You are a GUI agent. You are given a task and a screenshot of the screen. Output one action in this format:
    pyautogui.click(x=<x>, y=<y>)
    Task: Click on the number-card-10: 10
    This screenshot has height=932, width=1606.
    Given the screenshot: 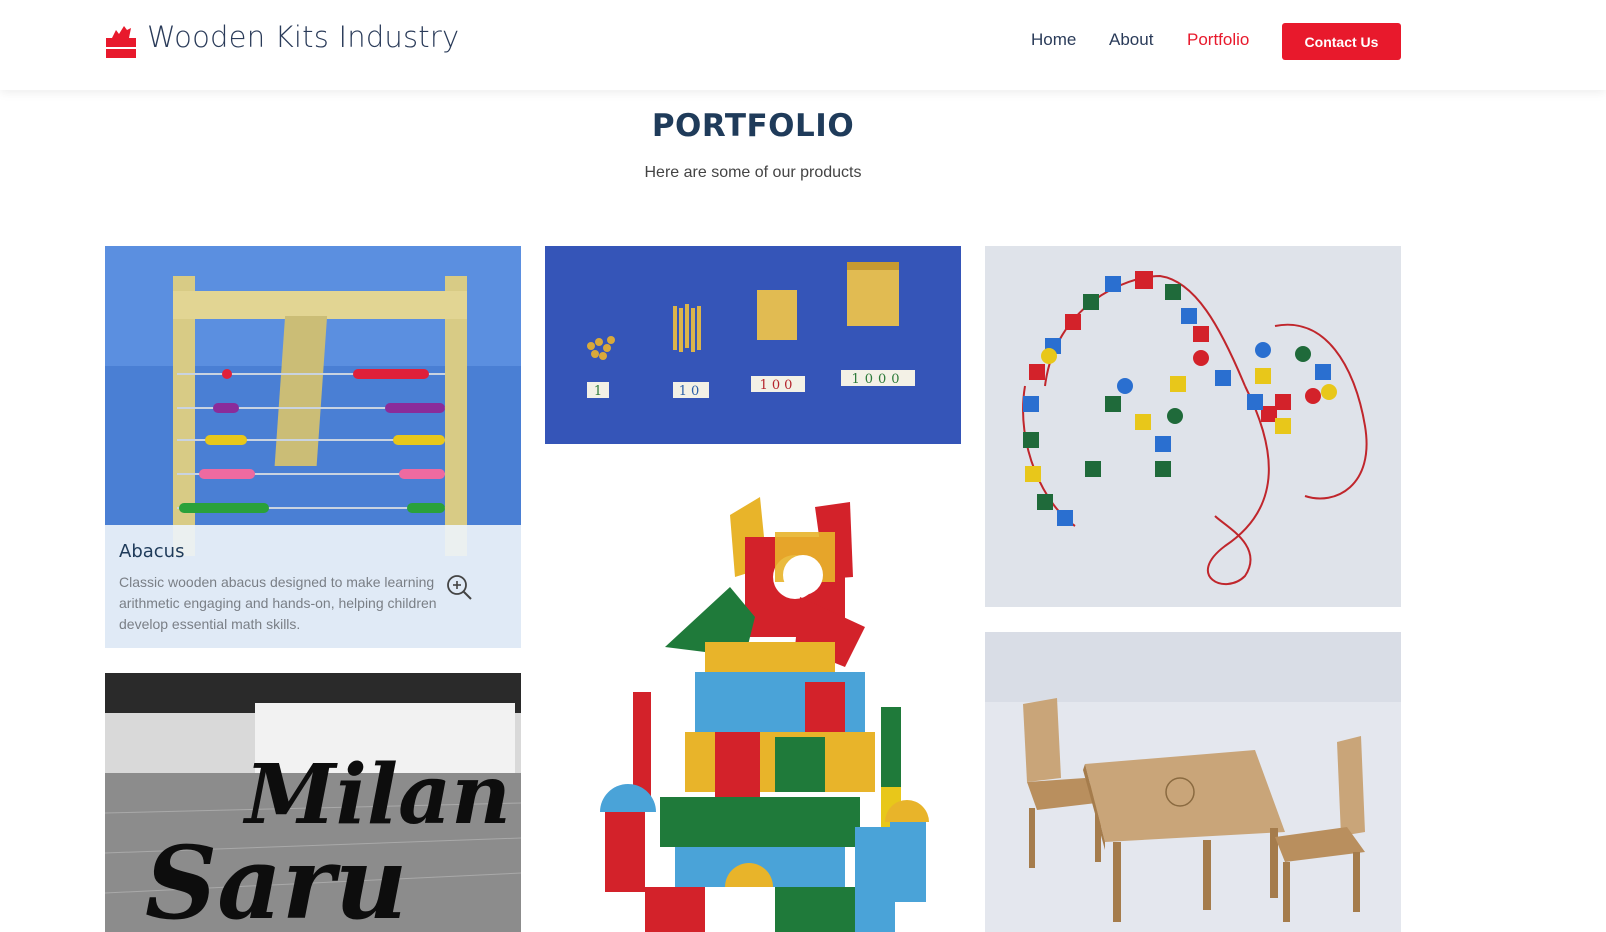 What is the action you would take?
    pyautogui.click(x=691, y=391)
    